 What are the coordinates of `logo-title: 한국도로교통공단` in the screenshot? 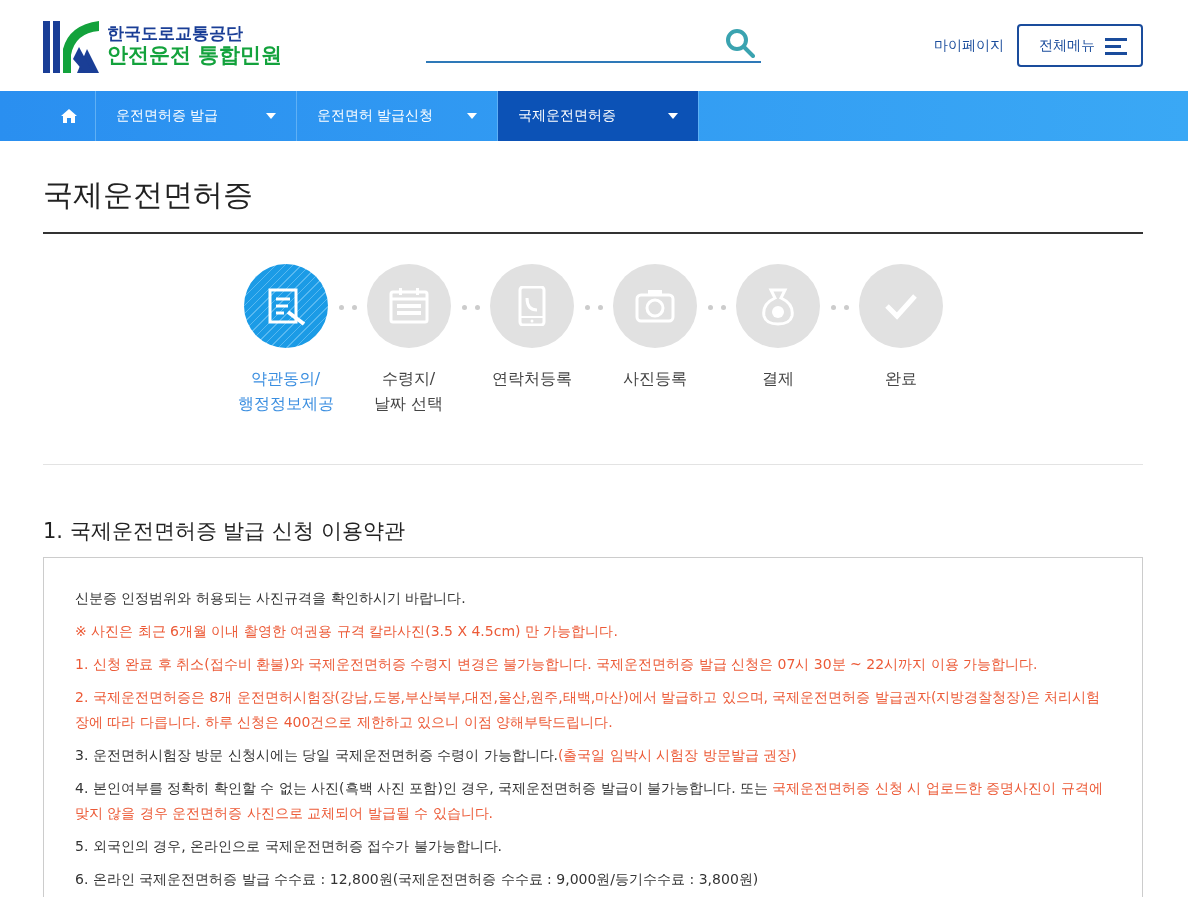 It's located at (175, 33).